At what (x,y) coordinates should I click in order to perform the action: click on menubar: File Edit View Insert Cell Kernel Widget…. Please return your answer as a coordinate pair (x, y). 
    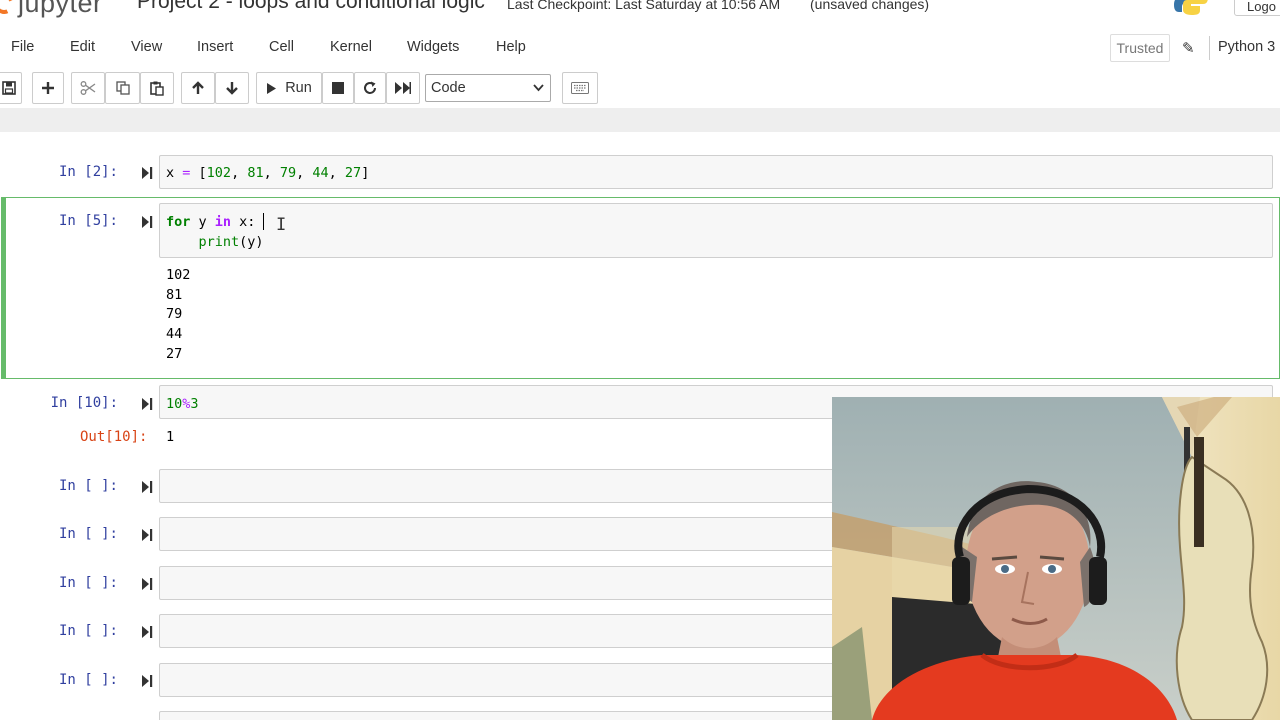
    Looking at the image, I should click on (640, 48).